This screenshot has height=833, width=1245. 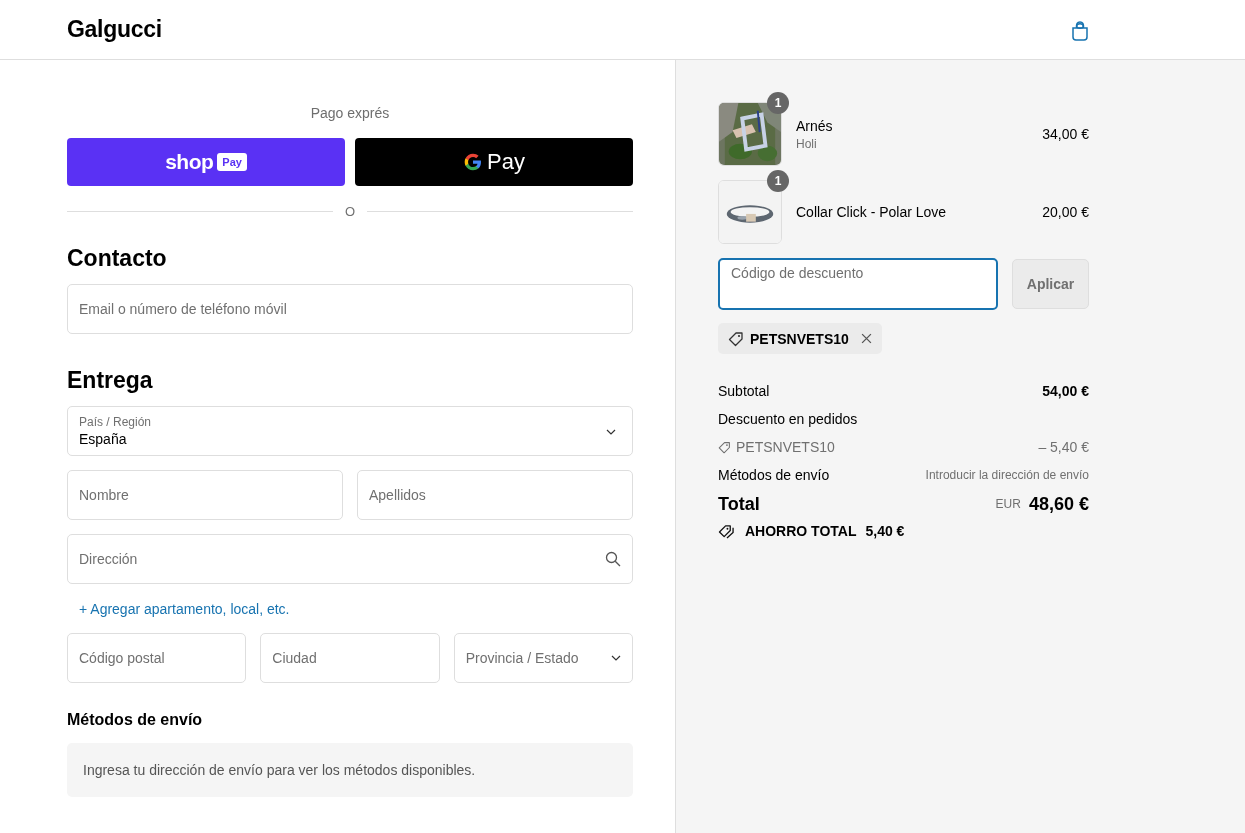 I want to click on section-heading: Entrega, so click(x=110, y=380).